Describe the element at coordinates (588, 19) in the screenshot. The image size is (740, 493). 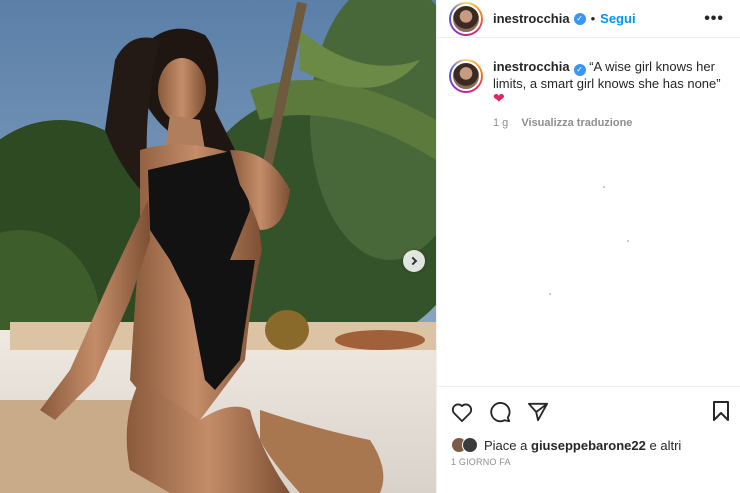
I see `post-header: inestrocchia ✓ • Segui •••` at that location.